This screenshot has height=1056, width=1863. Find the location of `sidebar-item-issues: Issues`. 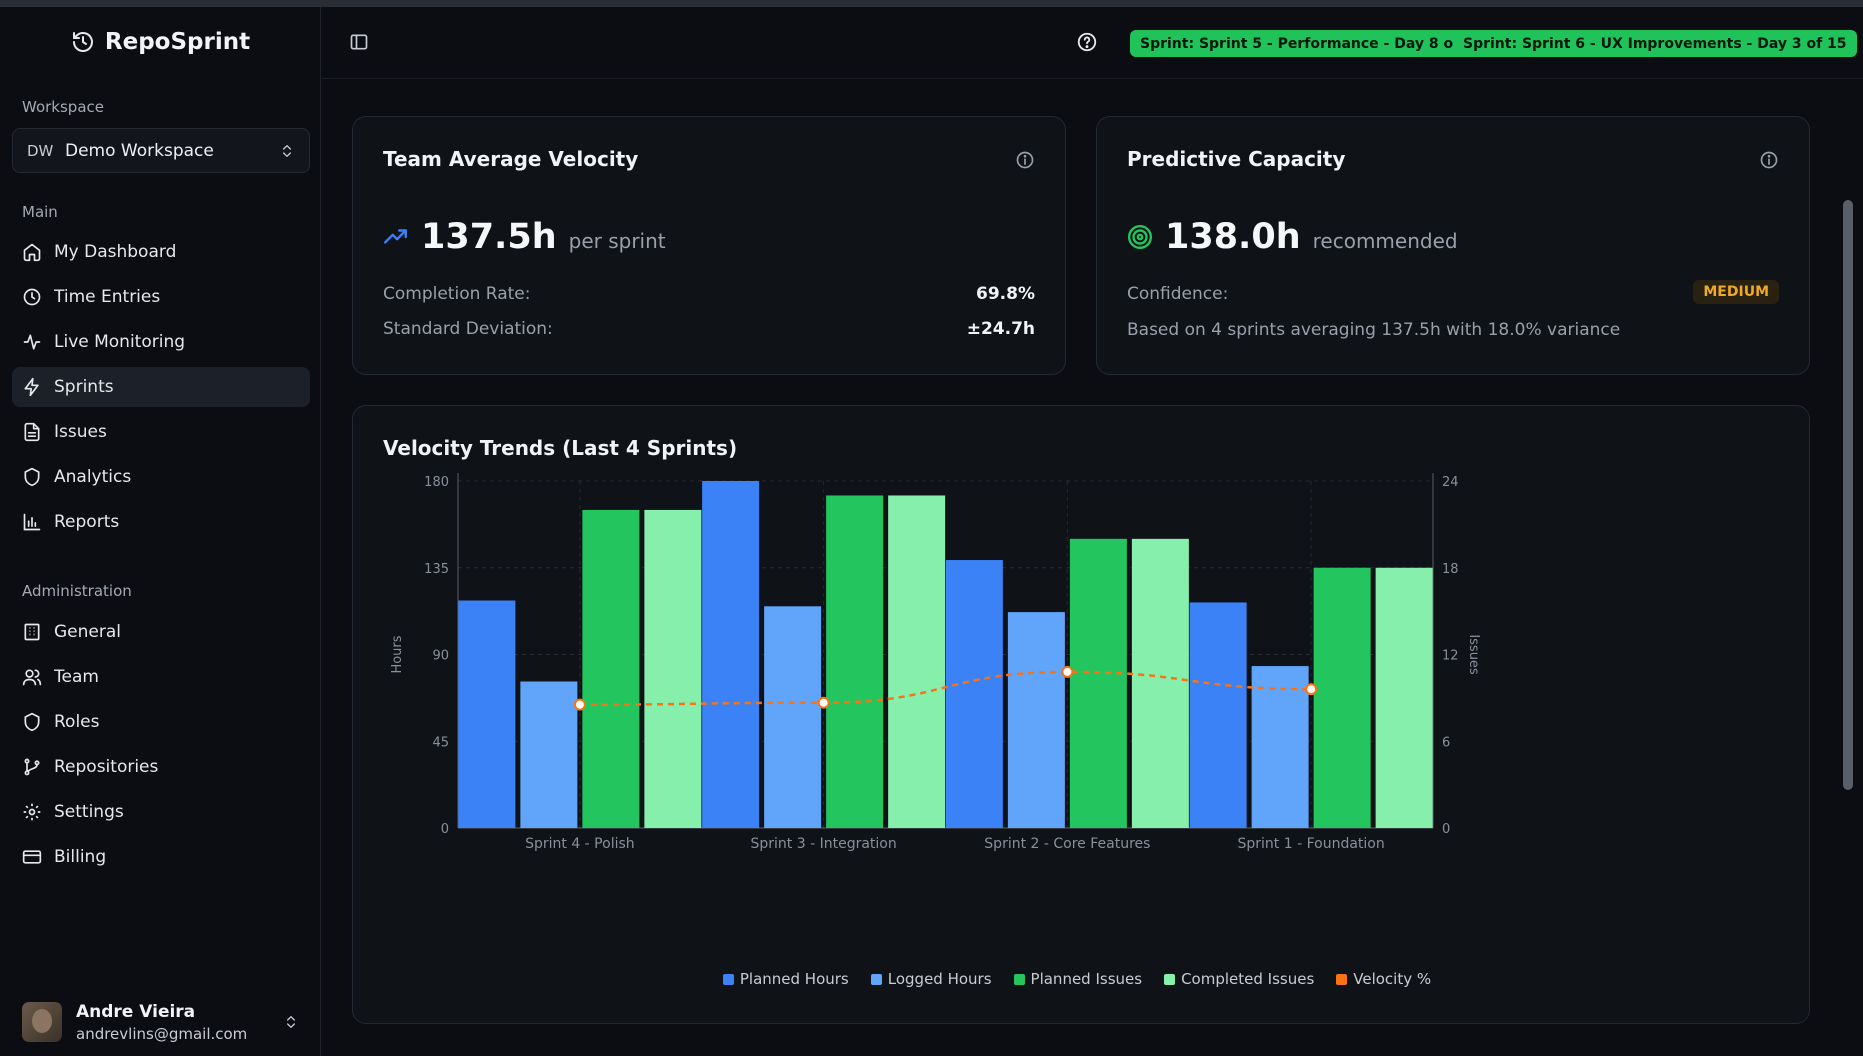

sidebar-item-issues: Issues is located at coordinates (161, 432).